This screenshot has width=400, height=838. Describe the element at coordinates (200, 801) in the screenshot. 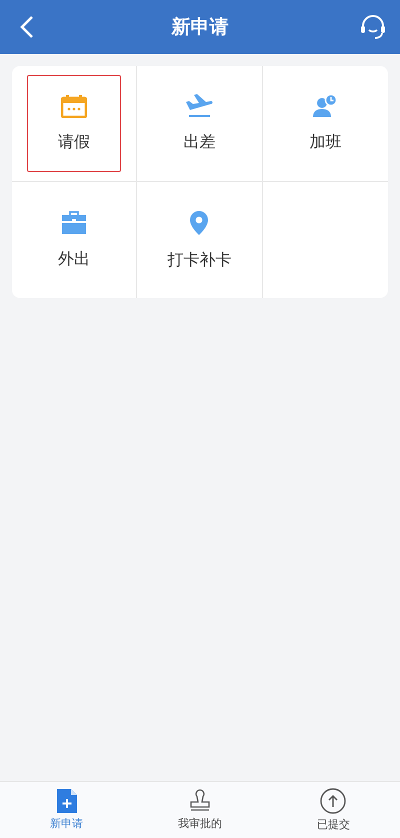

I see `stamp-icon` at that location.